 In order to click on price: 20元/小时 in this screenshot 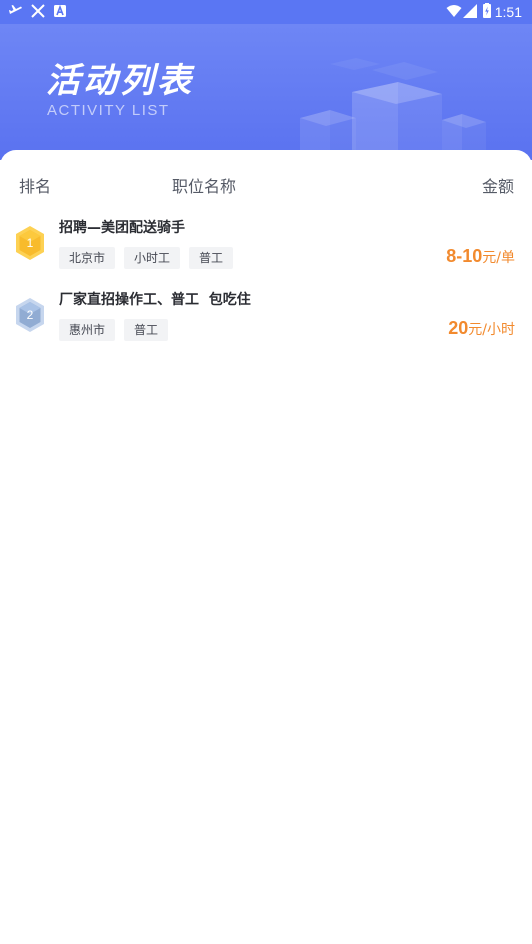, I will do `click(481, 328)`.